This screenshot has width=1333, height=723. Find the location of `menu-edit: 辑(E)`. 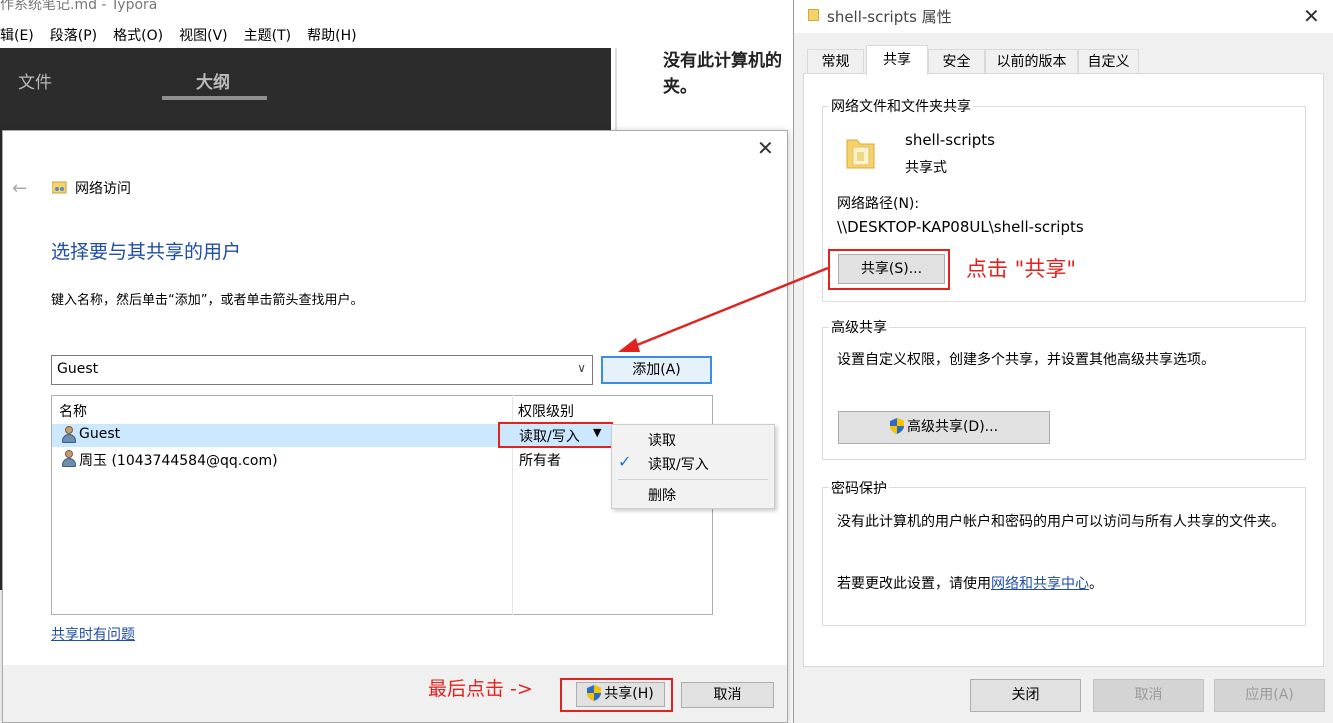

menu-edit: 辑(E) is located at coordinates (21, 36).